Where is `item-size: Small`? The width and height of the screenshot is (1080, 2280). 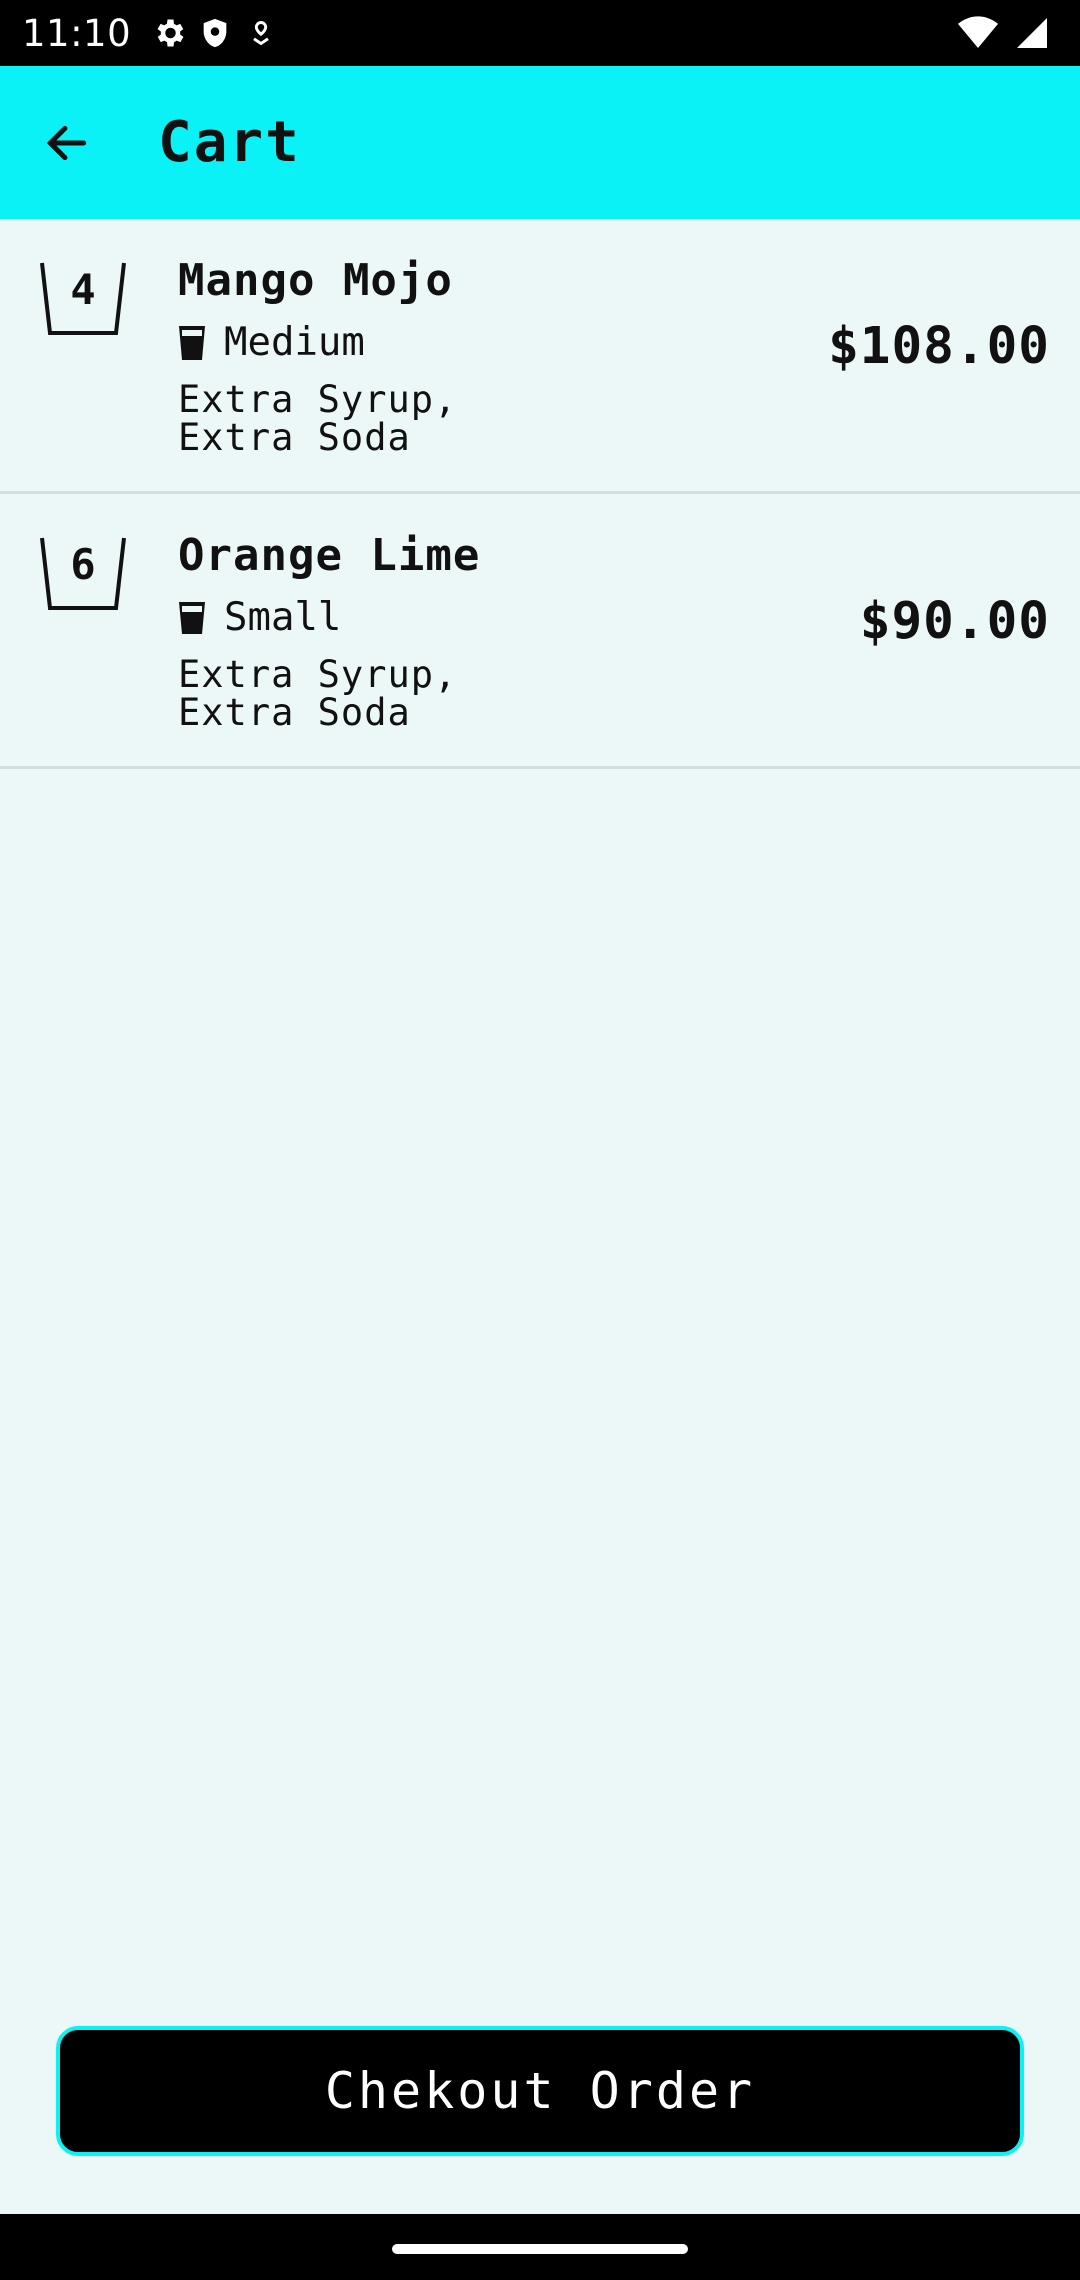
item-size: Small is located at coordinates (368, 617).